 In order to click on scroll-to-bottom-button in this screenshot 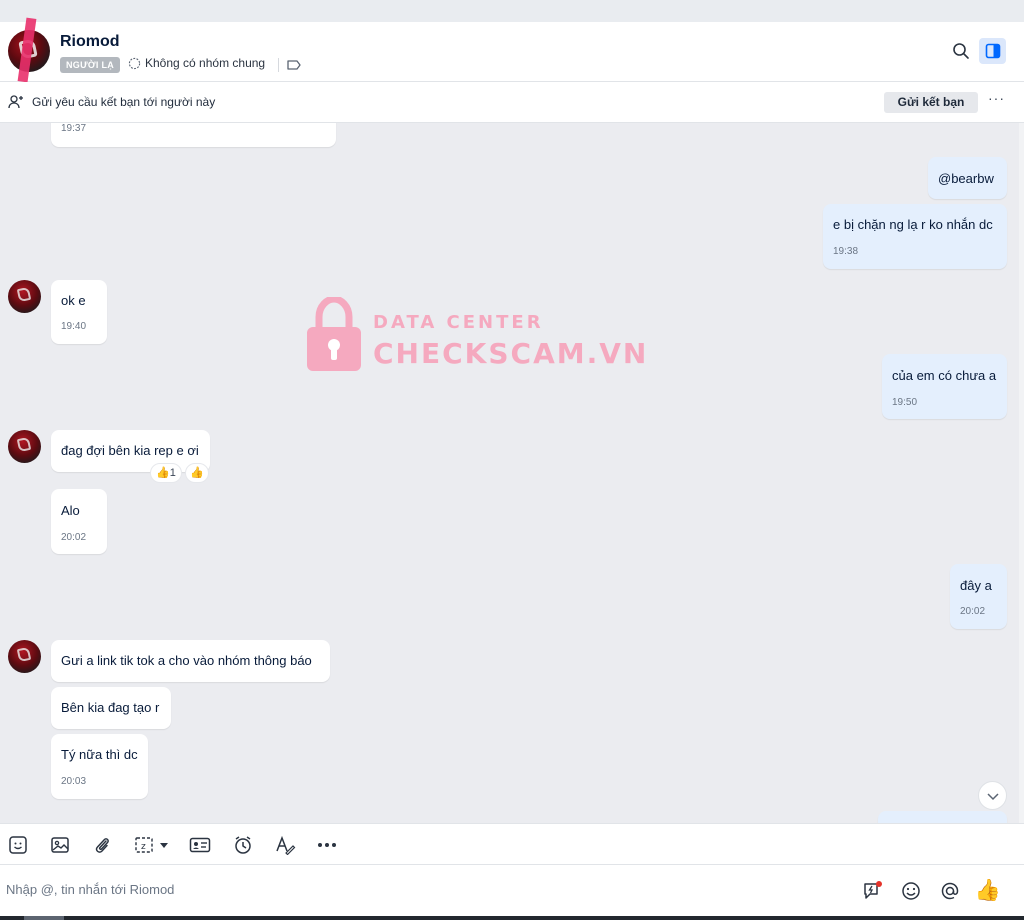, I will do `click(992, 795)`.